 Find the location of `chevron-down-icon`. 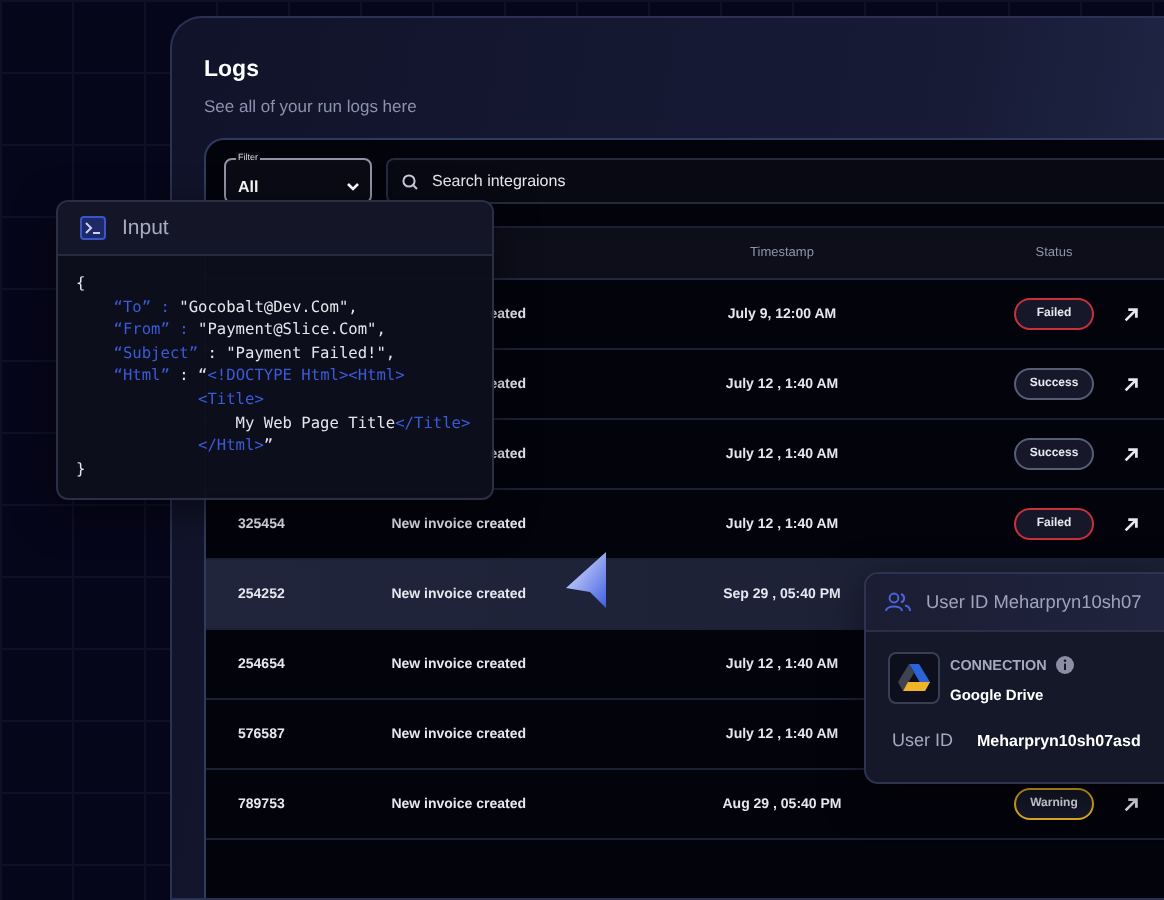

chevron-down-icon is located at coordinates (353, 186).